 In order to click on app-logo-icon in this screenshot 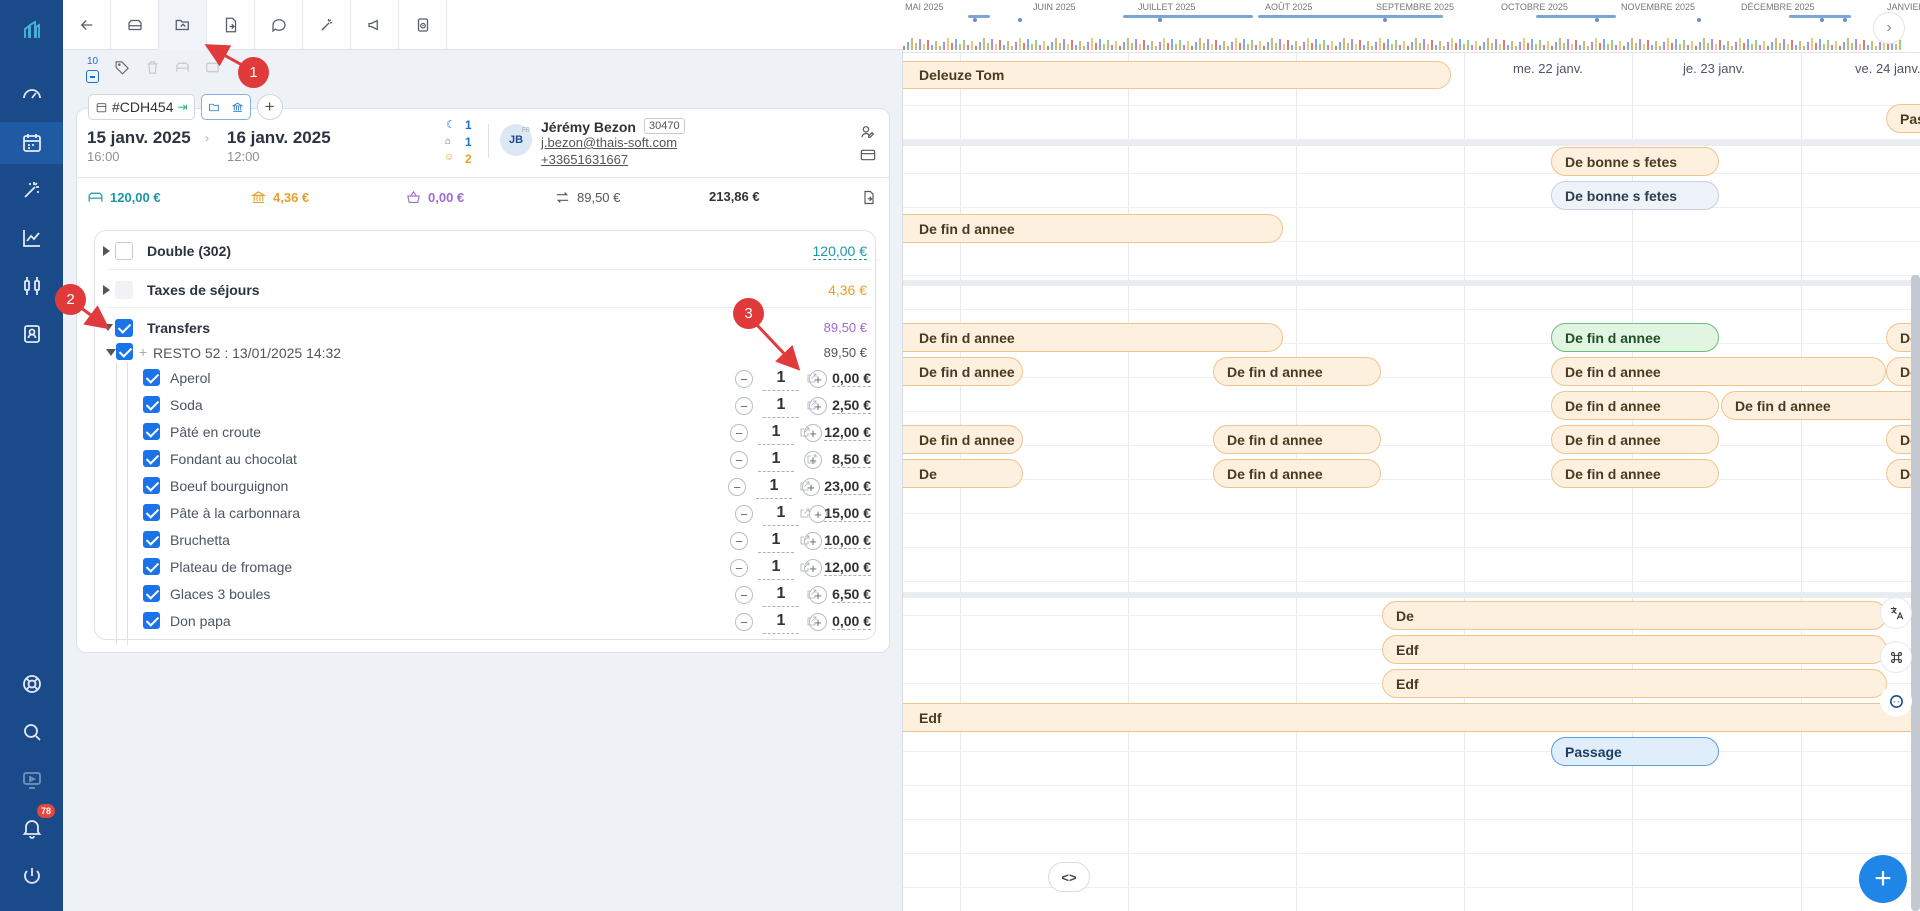, I will do `click(31, 30)`.